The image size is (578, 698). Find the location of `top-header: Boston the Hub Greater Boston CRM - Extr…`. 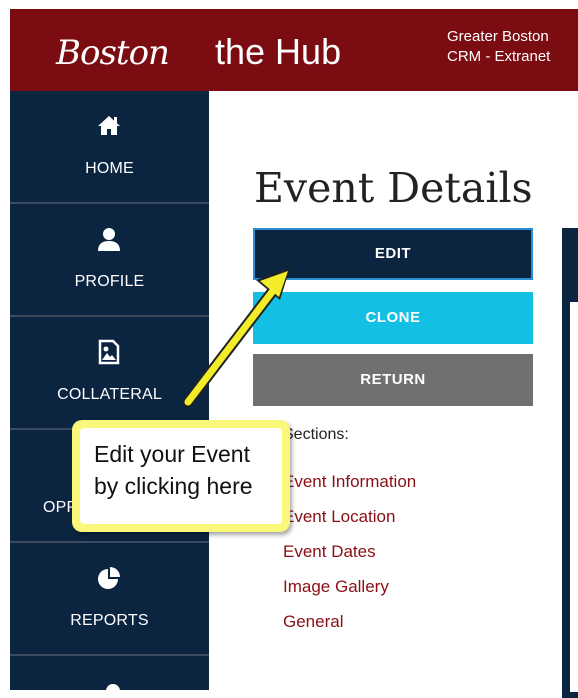

top-header: Boston the Hub Greater Boston CRM - Extr… is located at coordinates (294, 50).